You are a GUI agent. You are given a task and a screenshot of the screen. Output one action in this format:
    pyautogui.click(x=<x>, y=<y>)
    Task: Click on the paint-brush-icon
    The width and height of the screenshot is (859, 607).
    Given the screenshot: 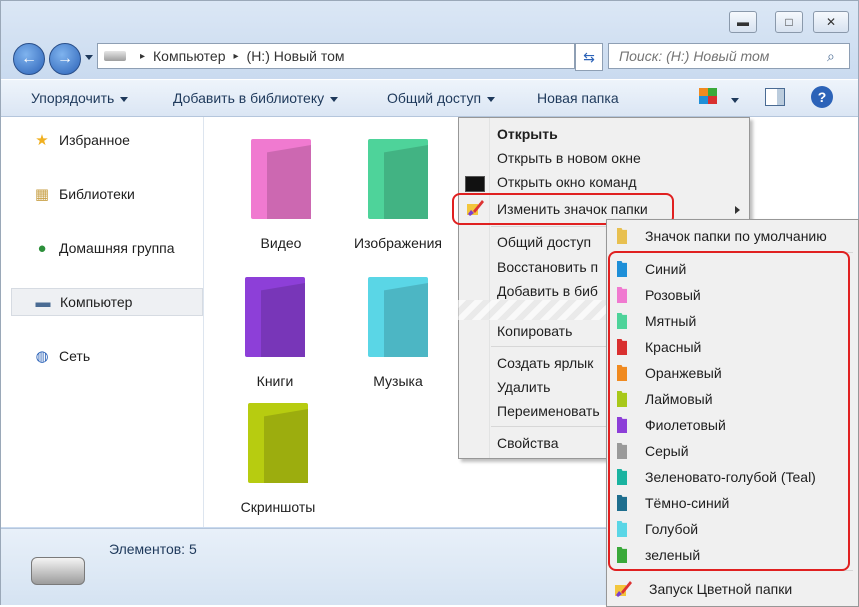 What is the action you would take?
    pyautogui.click(x=623, y=589)
    